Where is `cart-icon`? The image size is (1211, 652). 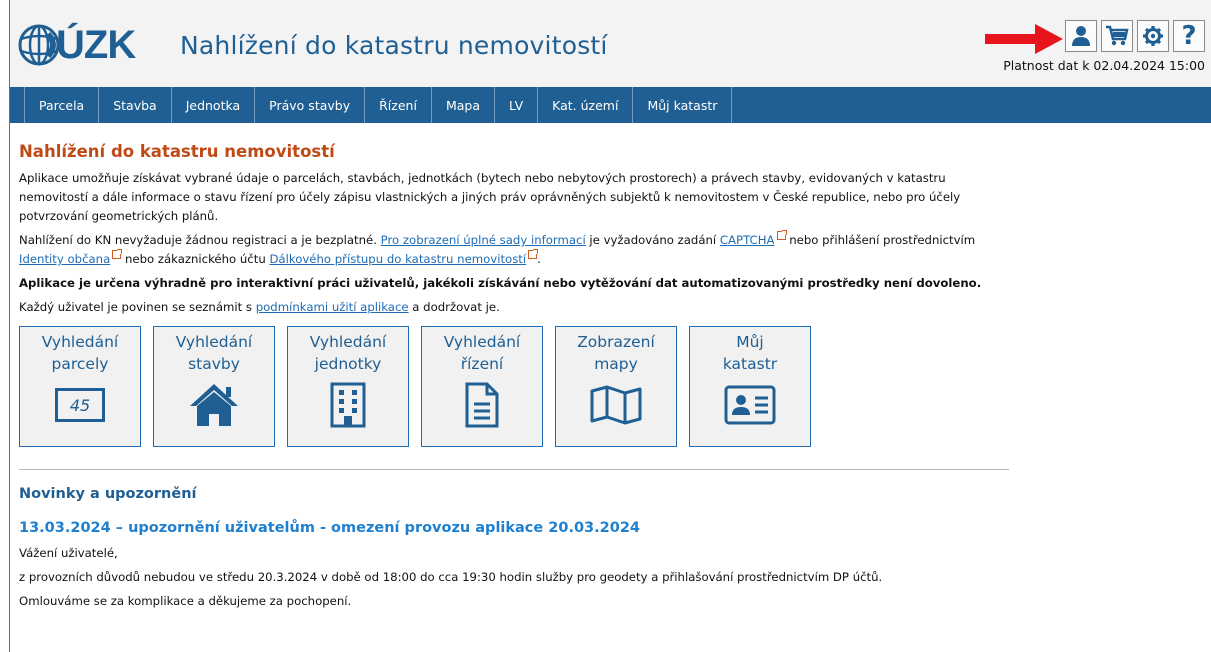
cart-icon is located at coordinates (1117, 35).